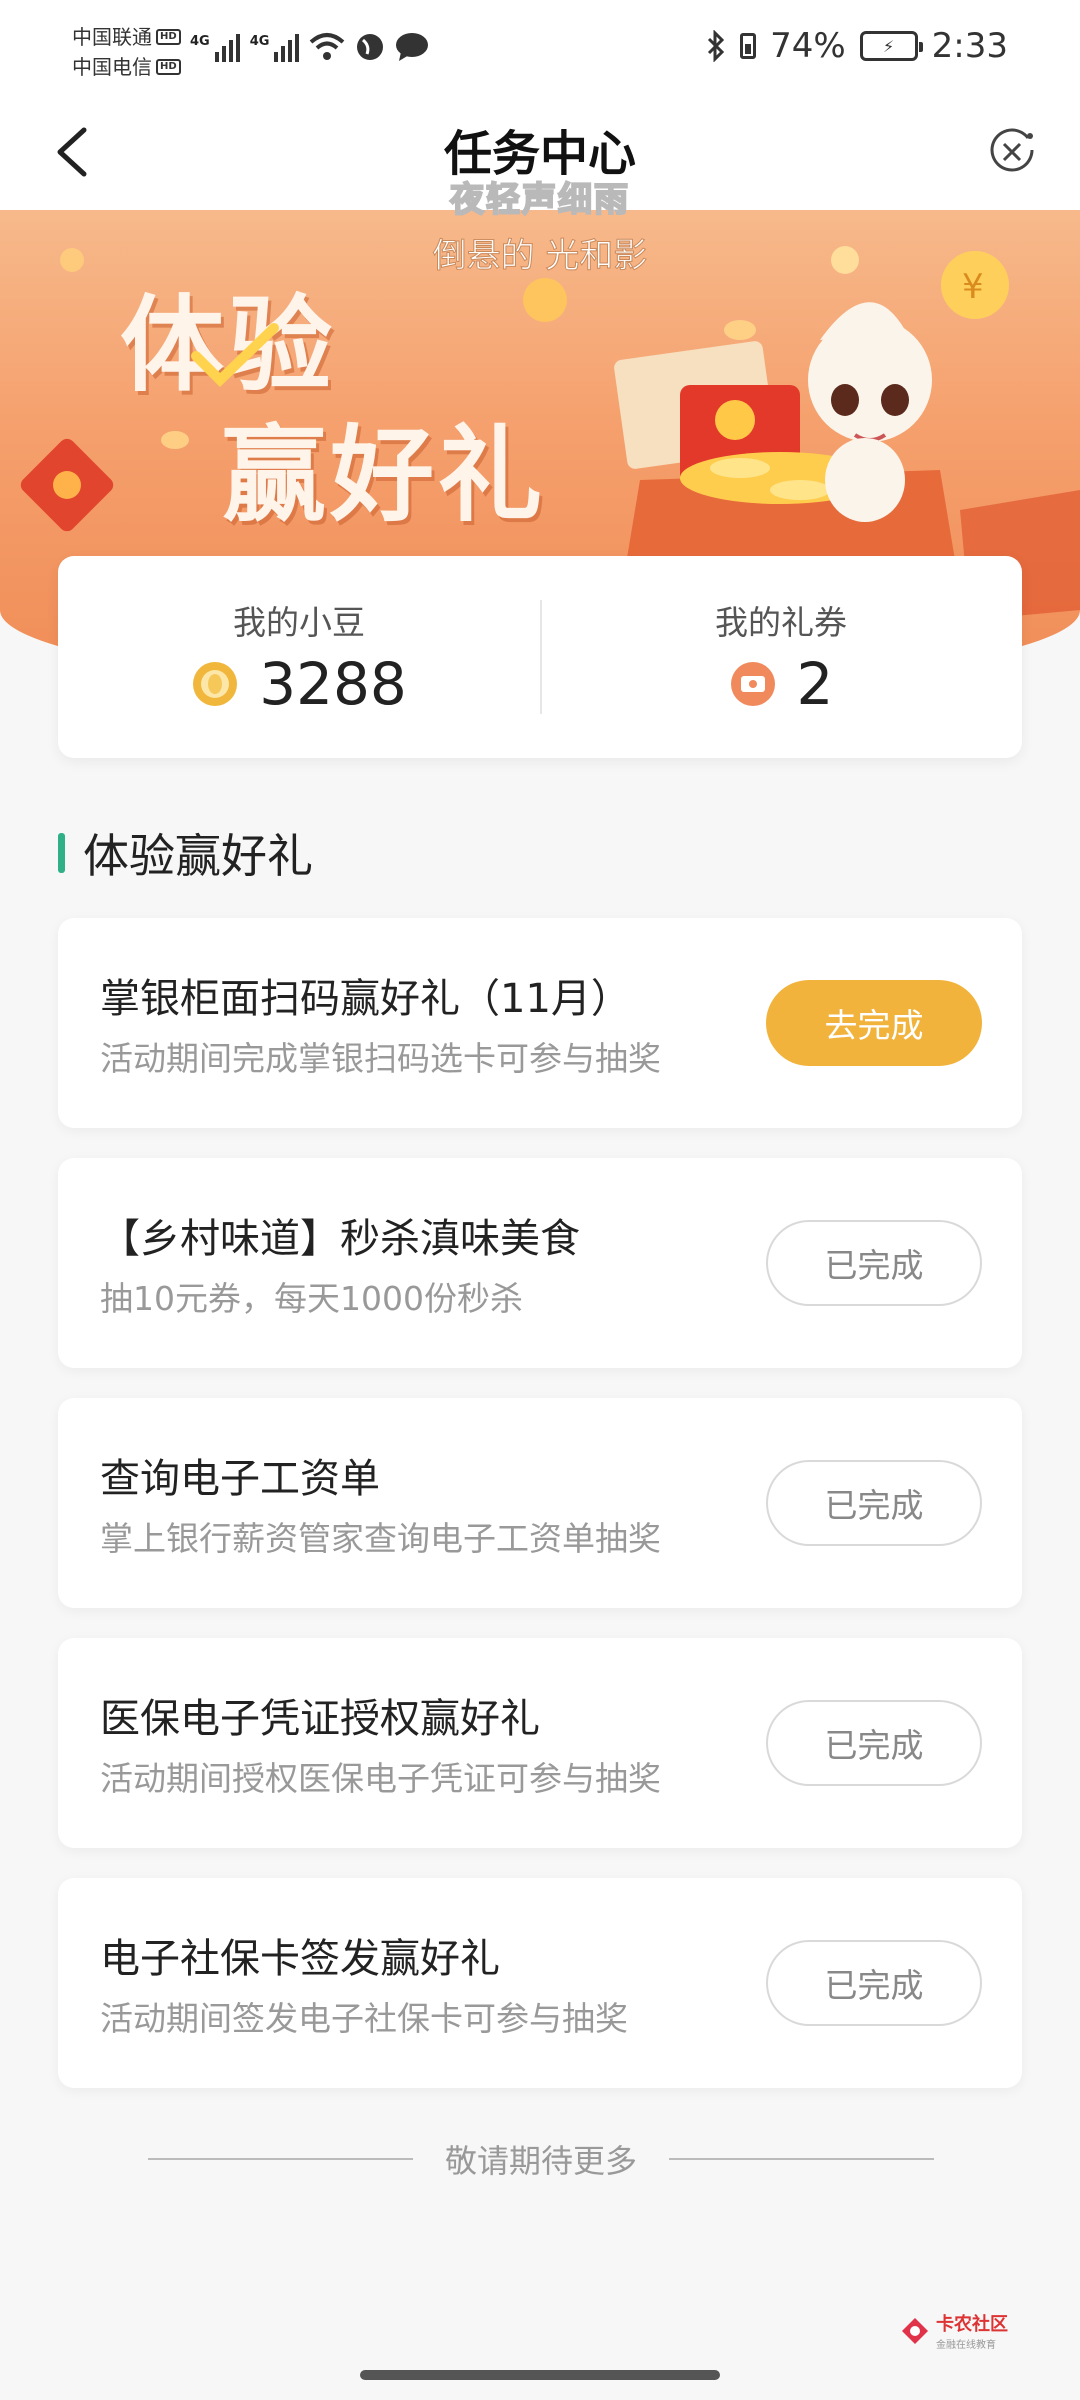 The width and height of the screenshot is (1080, 2400). I want to click on battery-percent: 74%, so click(808, 46).